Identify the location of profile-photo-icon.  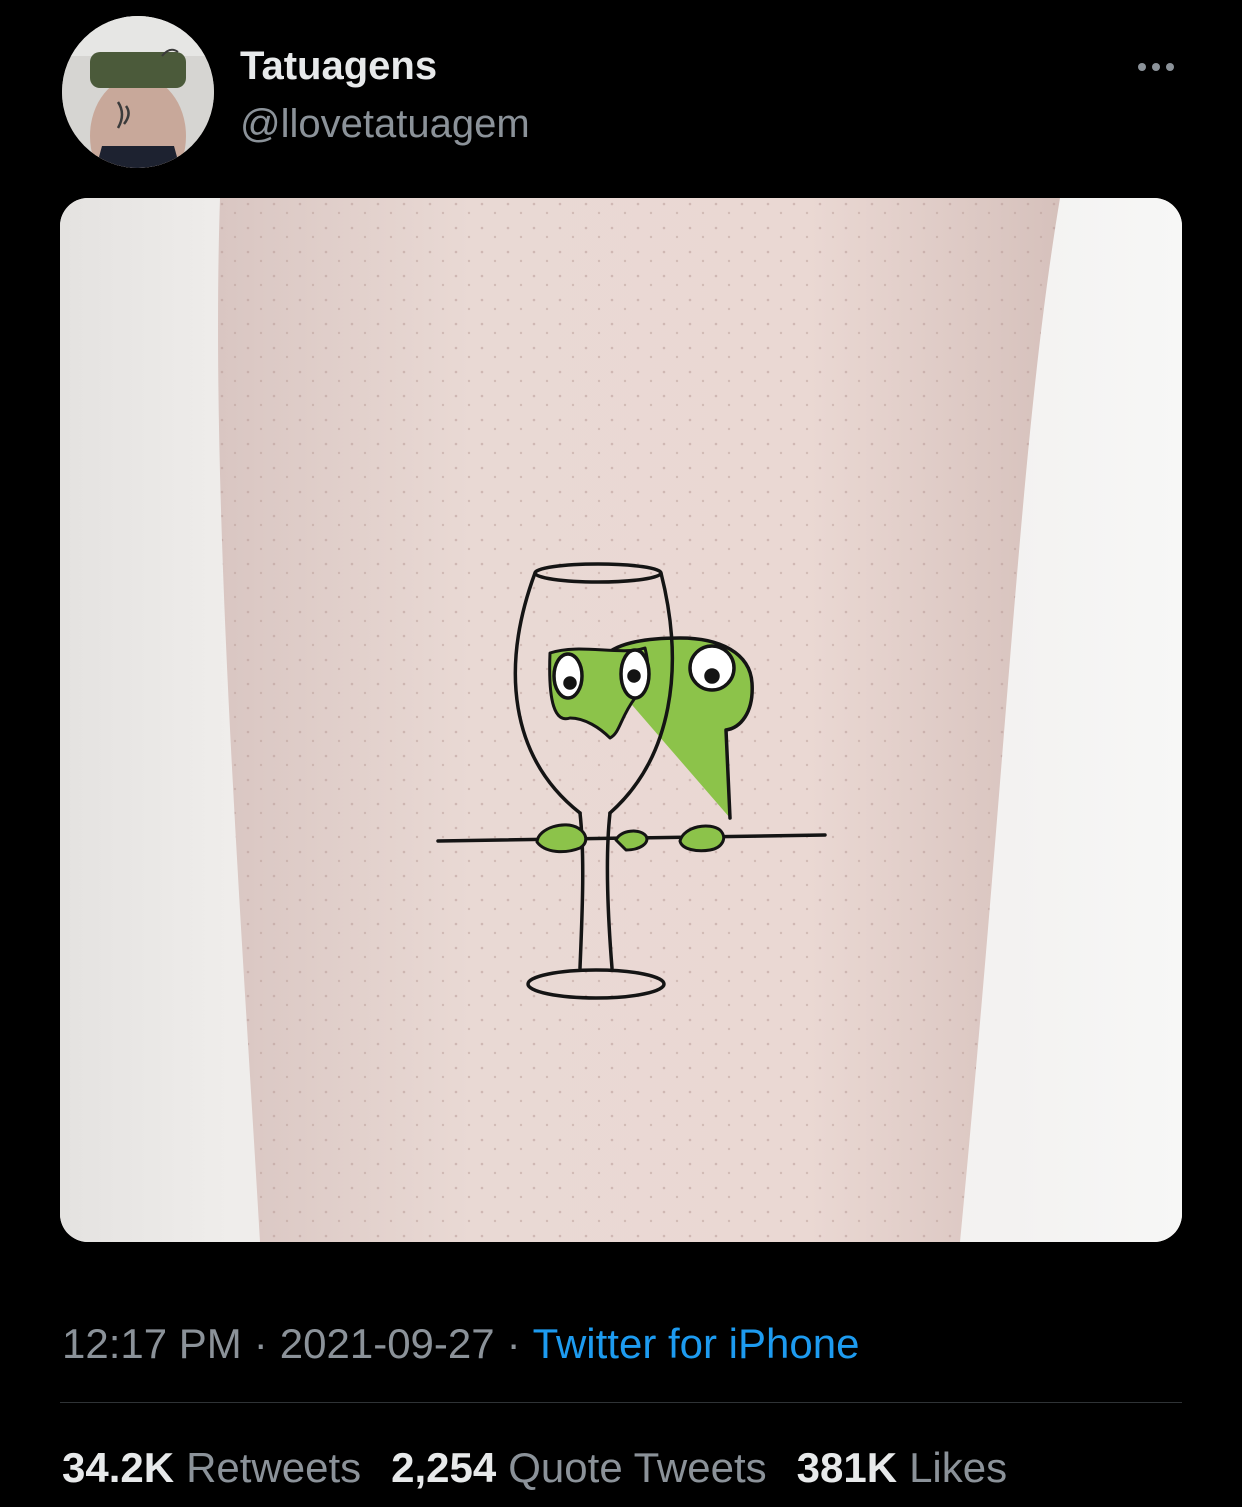
(138, 92).